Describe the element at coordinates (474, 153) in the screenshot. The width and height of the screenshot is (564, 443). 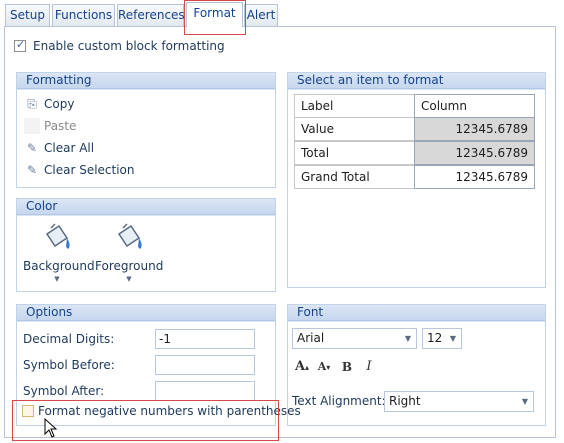
I see `row-cell-total: 12345.6789` at that location.